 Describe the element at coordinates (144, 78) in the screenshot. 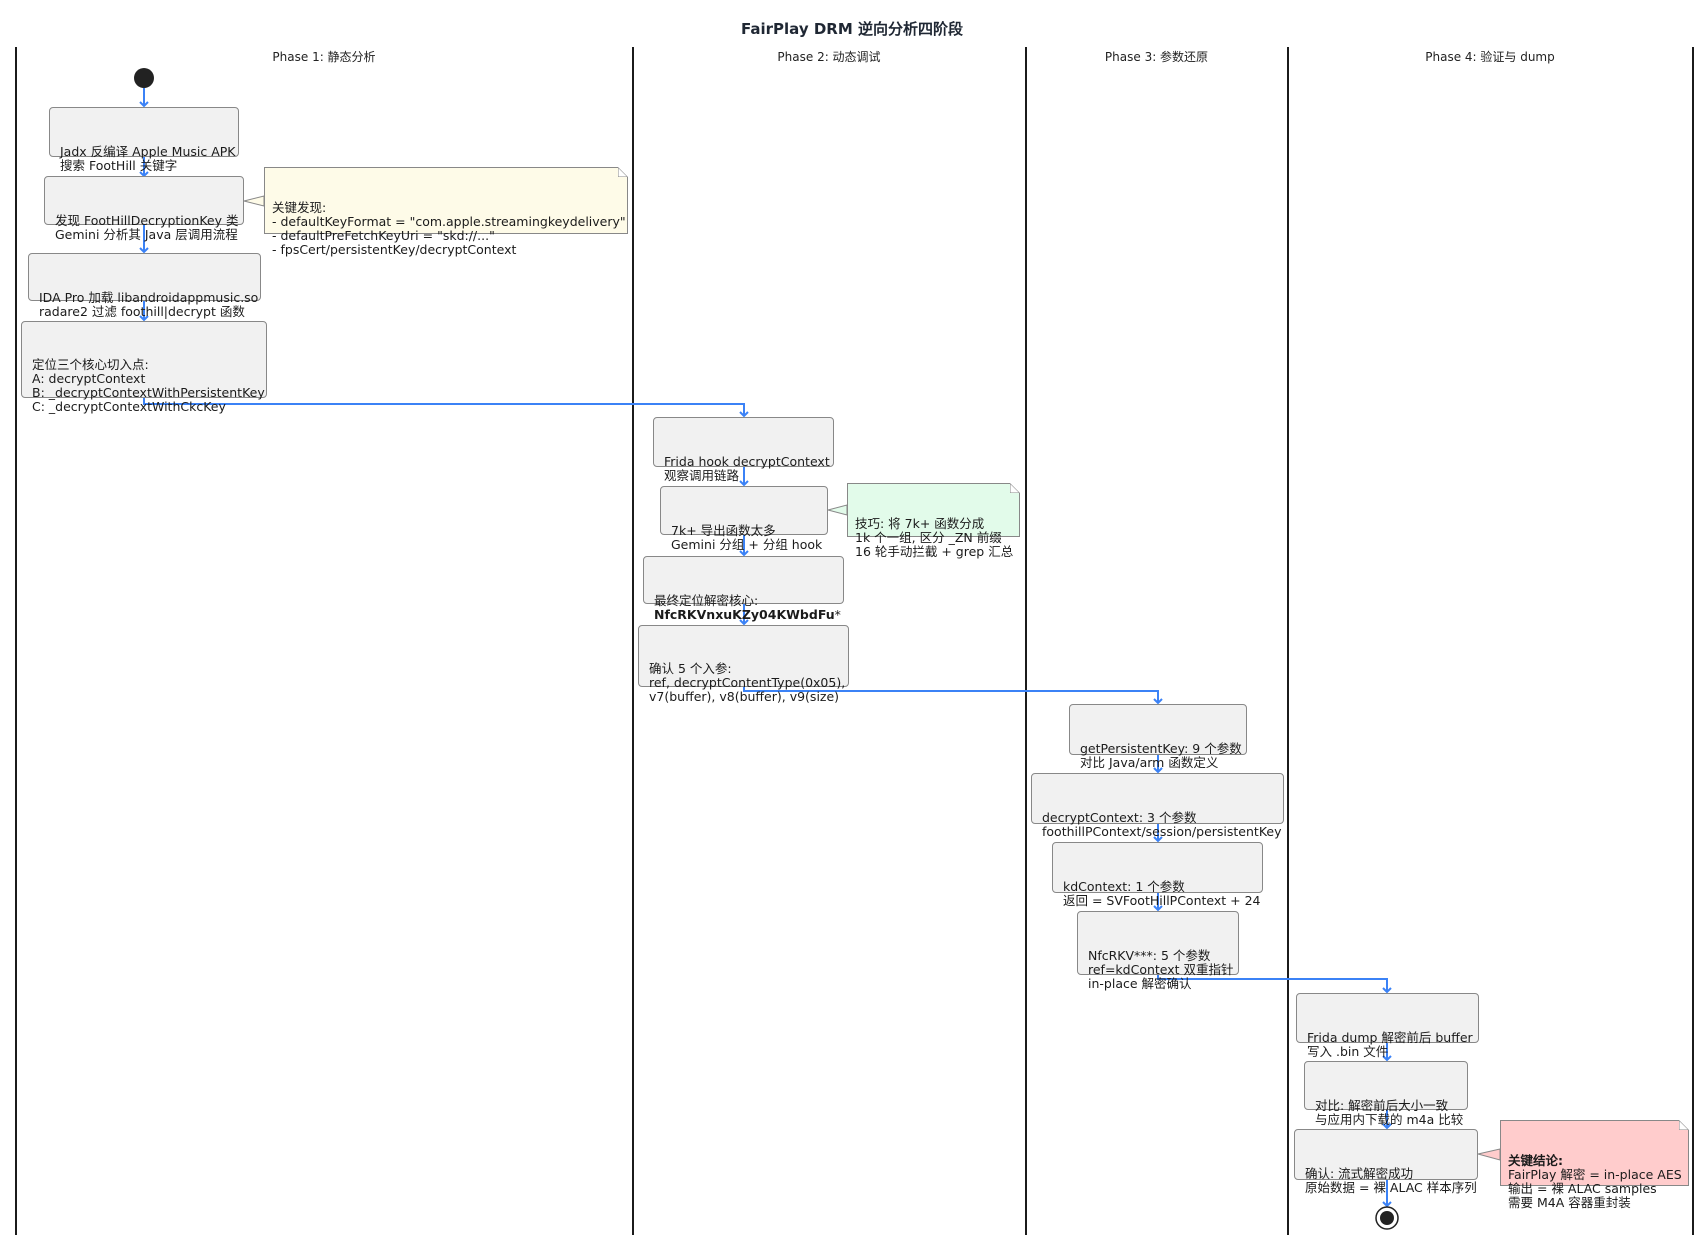

I see `start-node` at that location.